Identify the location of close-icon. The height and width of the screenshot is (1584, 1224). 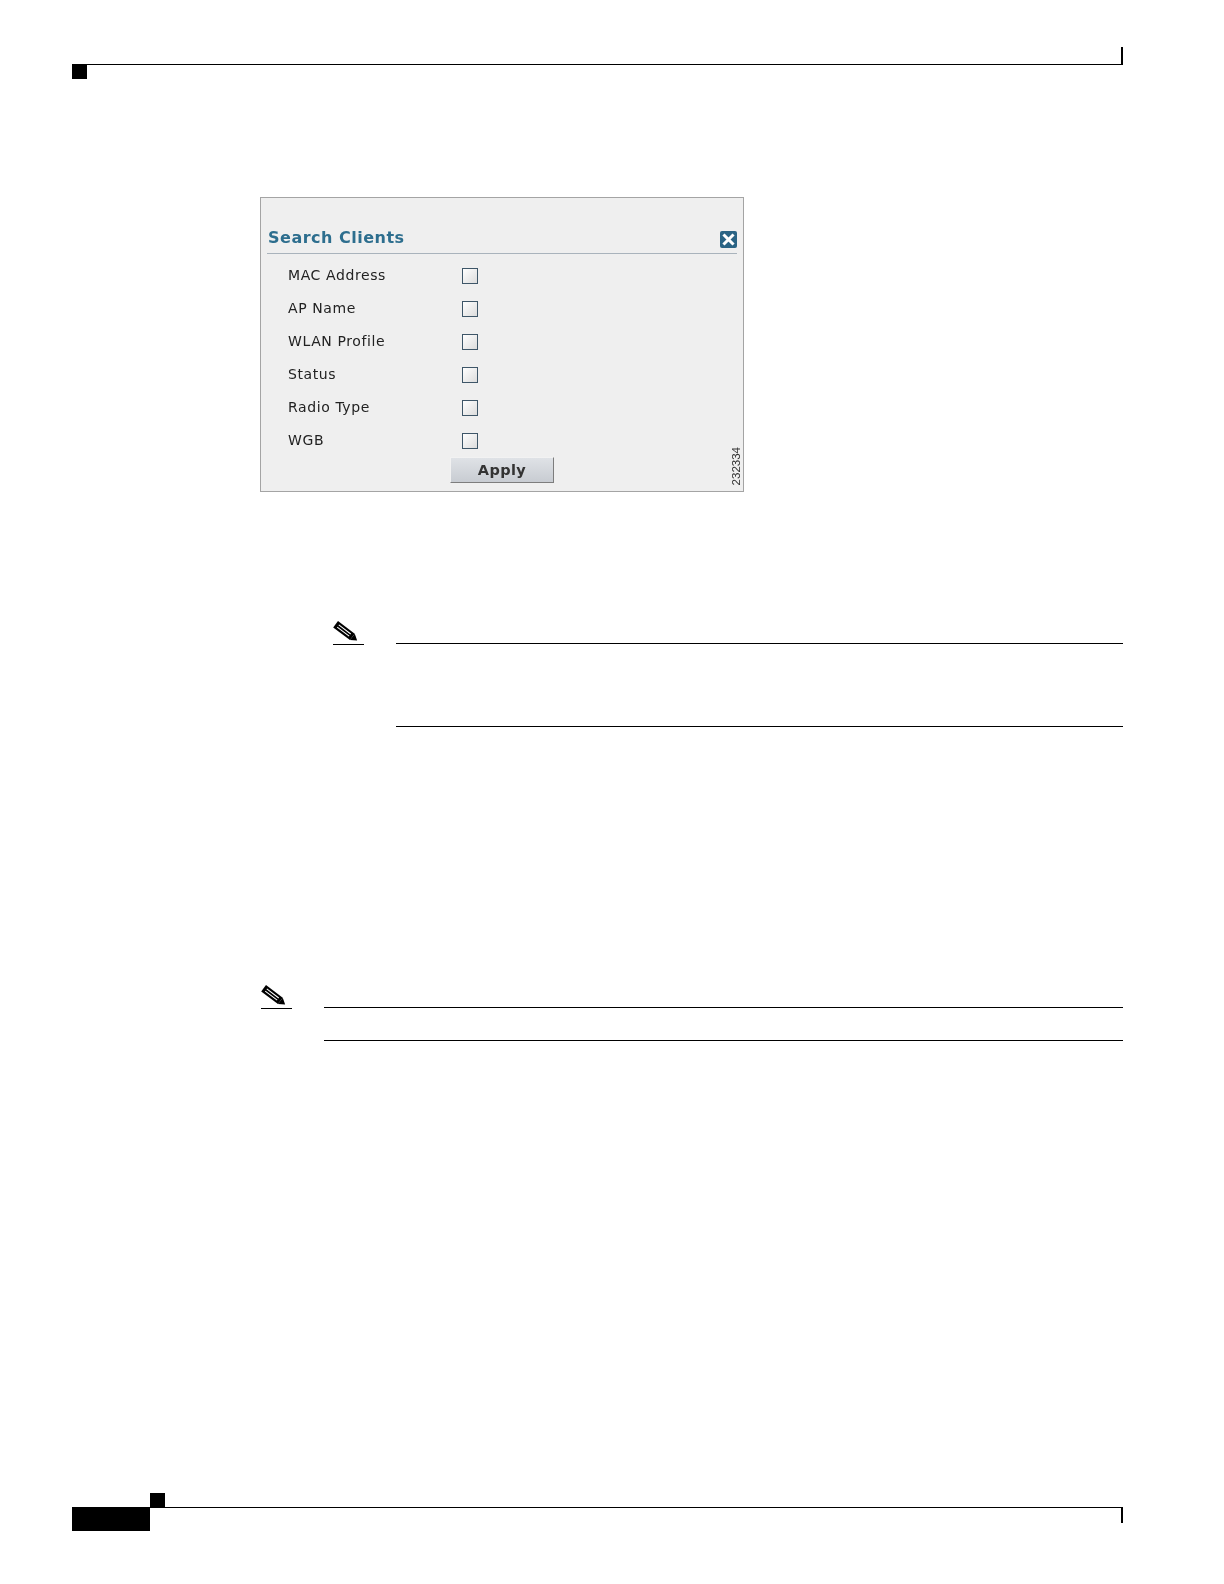
(728, 239).